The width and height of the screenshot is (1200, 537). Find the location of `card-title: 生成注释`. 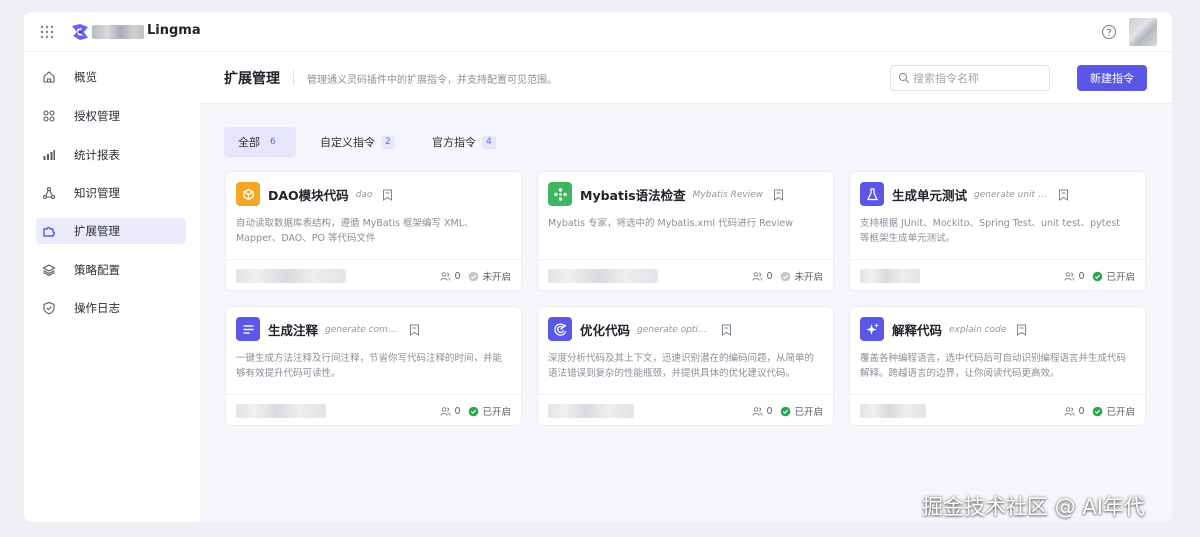

card-title: 生成注释 is located at coordinates (293, 330).